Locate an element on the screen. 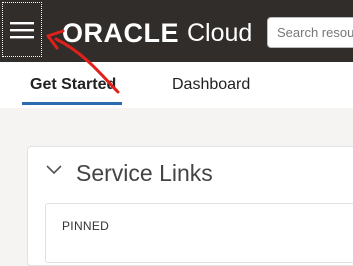 This screenshot has width=353, height=266. hamburger-menu-icon is located at coordinates (22, 29).